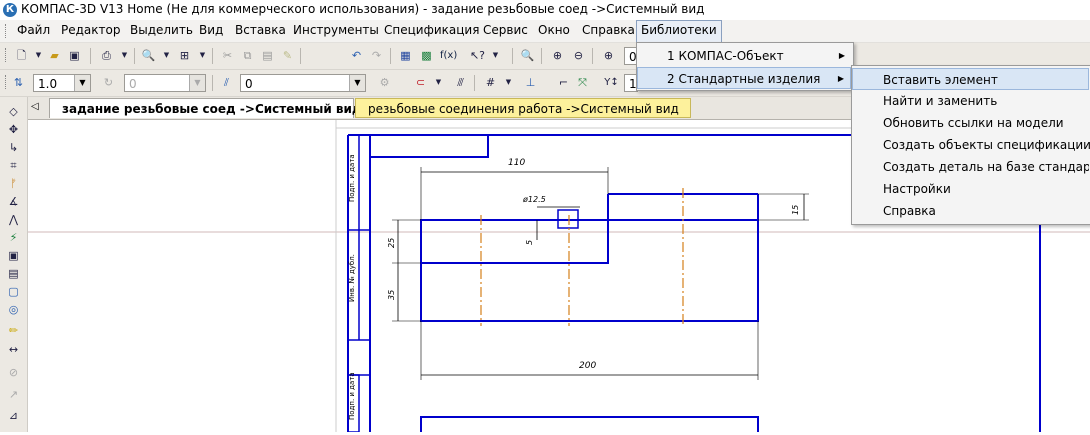  What do you see at coordinates (13, 255) in the screenshot?
I see `spec-icon: ▣` at bounding box center [13, 255].